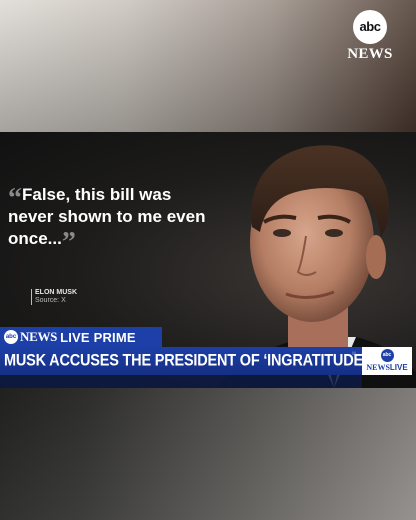 The width and height of the screenshot is (416, 520). Describe the element at coordinates (98, 337) in the screenshot. I see `show-live-prime-text: LIVE PRIME` at that location.